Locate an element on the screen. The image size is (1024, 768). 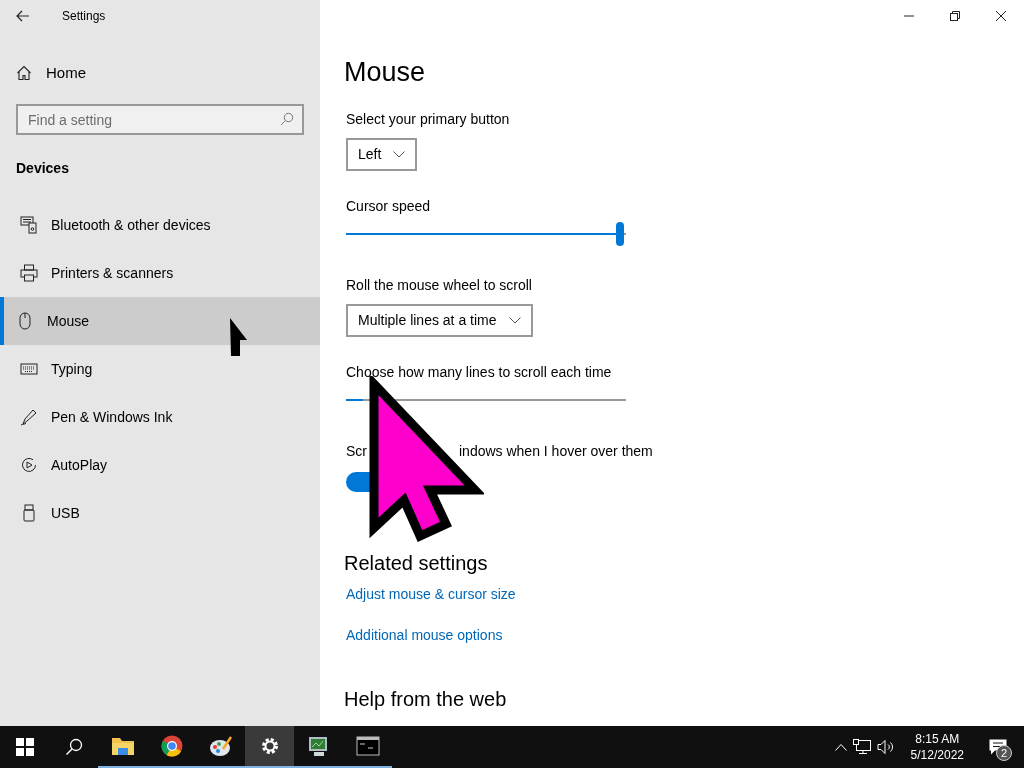
mouse-icon is located at coordinates (25, 321).